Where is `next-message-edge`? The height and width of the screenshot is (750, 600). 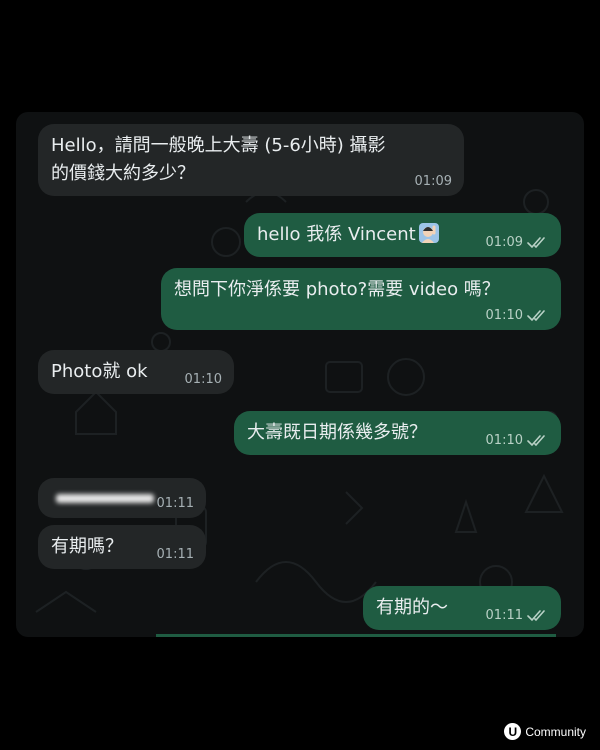 next-message-edge is located at coordinates (356, 635).